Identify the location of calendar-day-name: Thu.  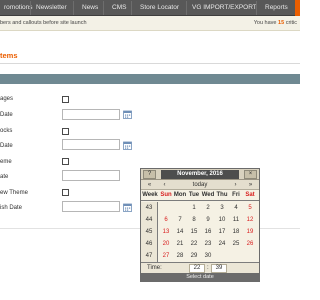
(222, 195).